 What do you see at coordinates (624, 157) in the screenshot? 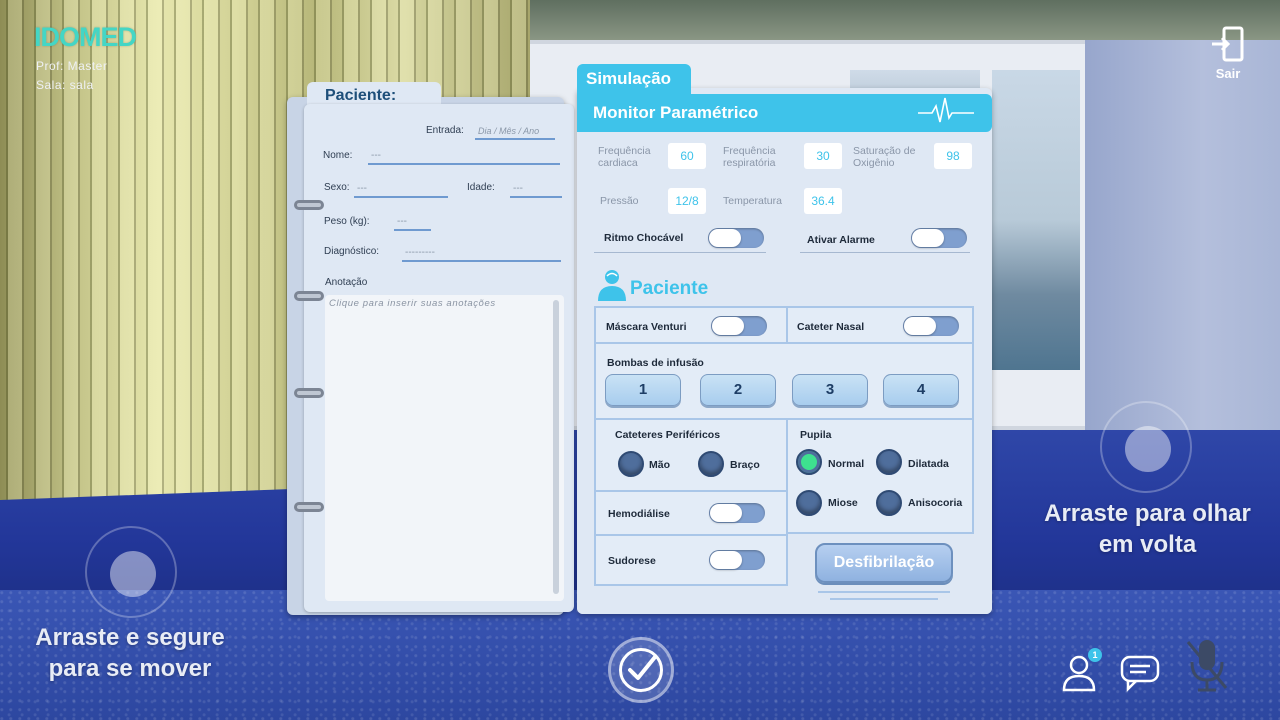
I see `freq-cardiaca-label: Frequência cardiaca` at bounding box center [624, 157].